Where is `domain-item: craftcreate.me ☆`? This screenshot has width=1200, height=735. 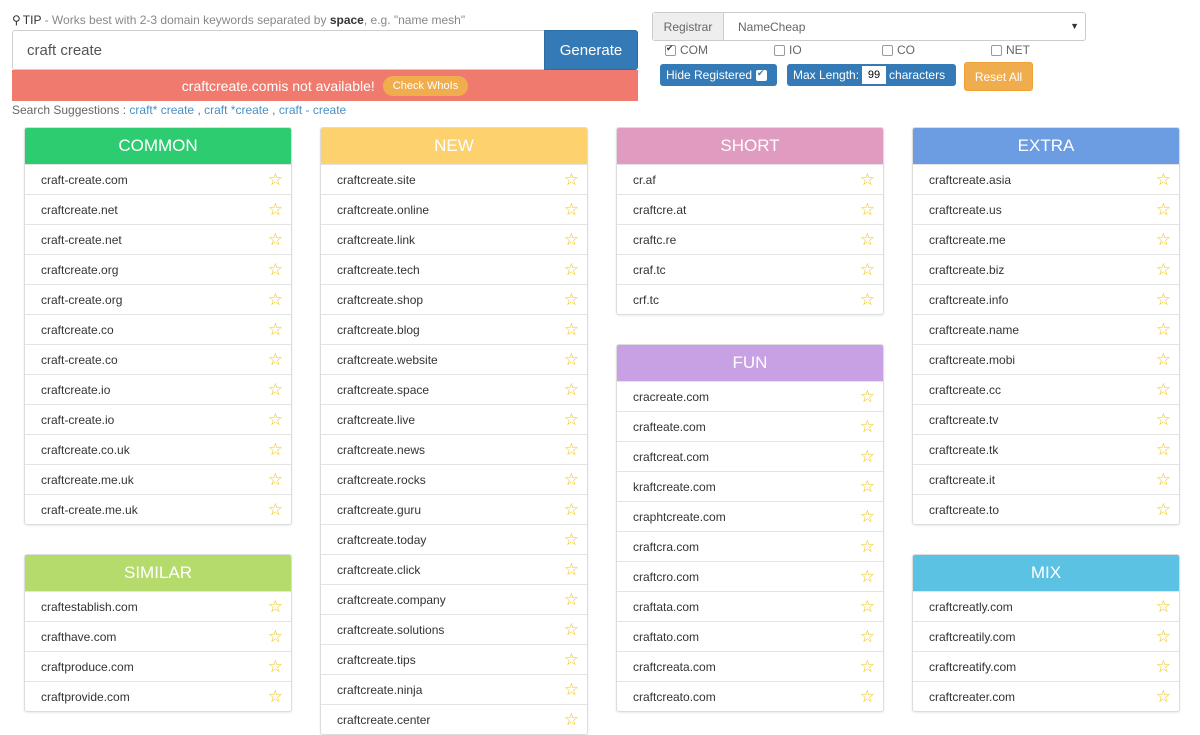 domain-item: craftcreate.me ☆ is located at coordinates (1046, 239).